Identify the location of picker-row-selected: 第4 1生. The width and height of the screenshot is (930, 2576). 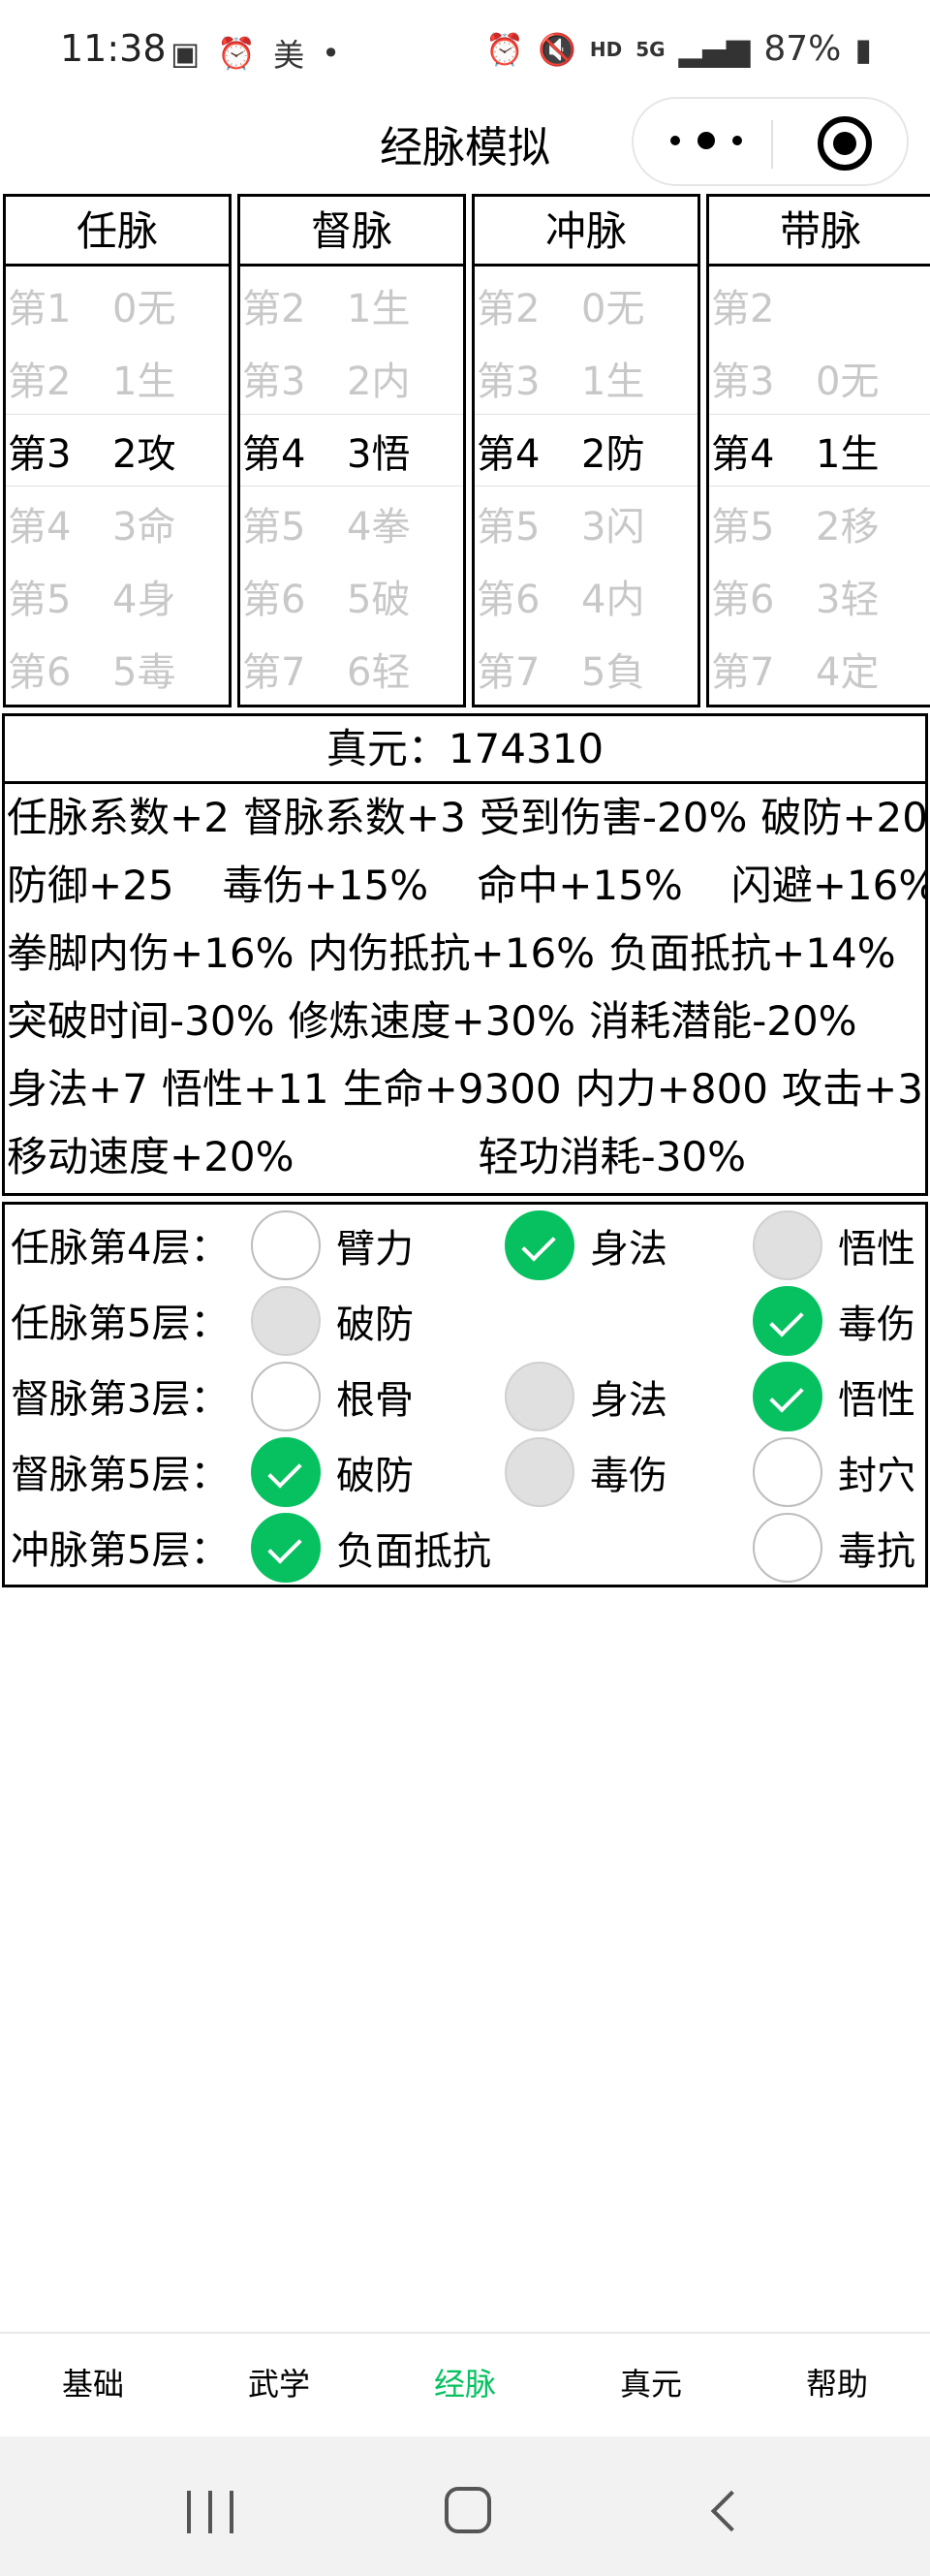
(819, 450).